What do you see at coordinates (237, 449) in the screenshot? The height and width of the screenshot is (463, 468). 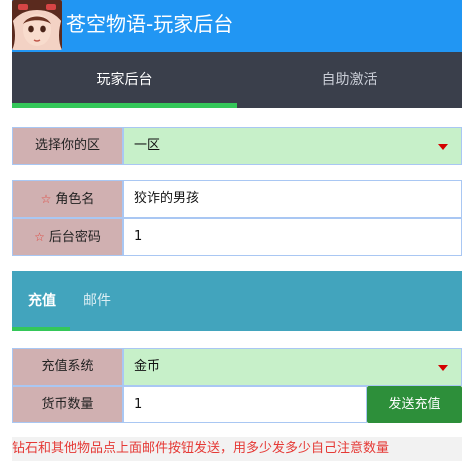 I see `notice-text: 钻石和其他物品点上面邮件按钮发送，用多少发多少自己注意数量` at bounding box center [237, 449].